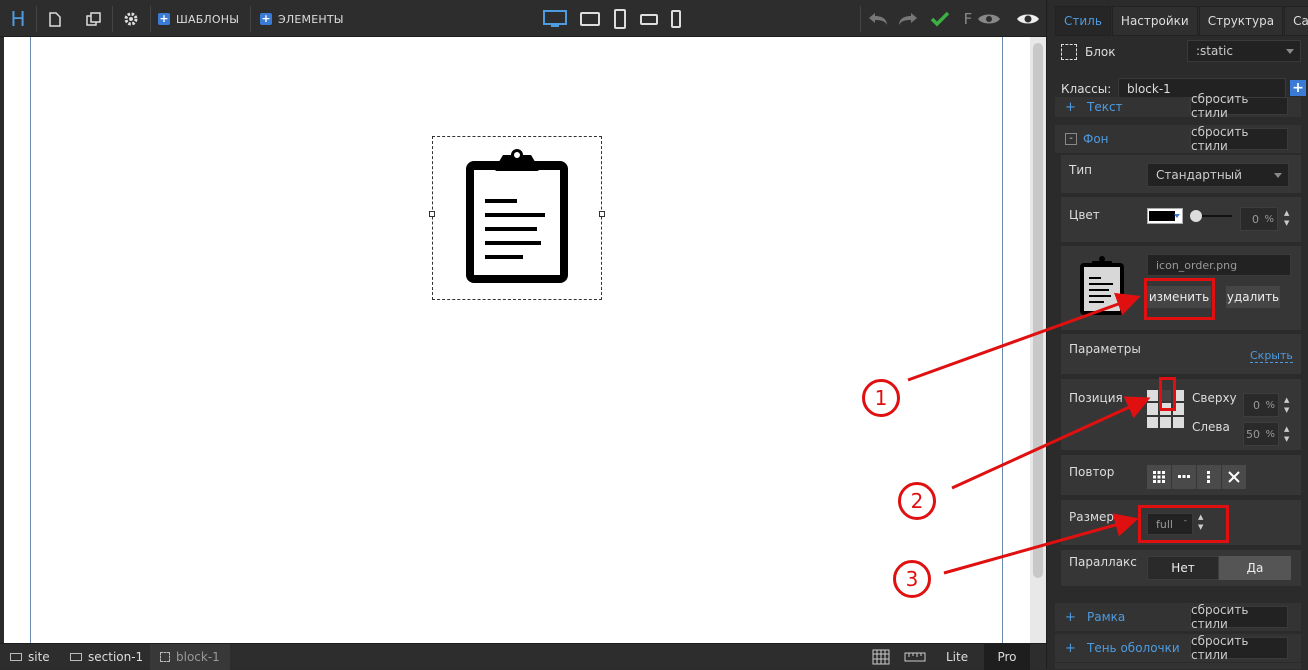  What do you see at coordinates (1100, 52) in the screenshot?
I see `block-label: Блок` at bounding box center [1100, 52].